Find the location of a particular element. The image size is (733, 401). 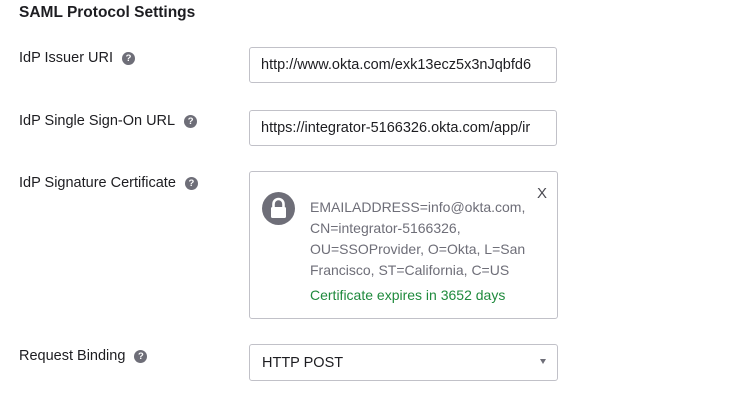

request-binding-select: HTTP POST is located at coordinates (403, 362).